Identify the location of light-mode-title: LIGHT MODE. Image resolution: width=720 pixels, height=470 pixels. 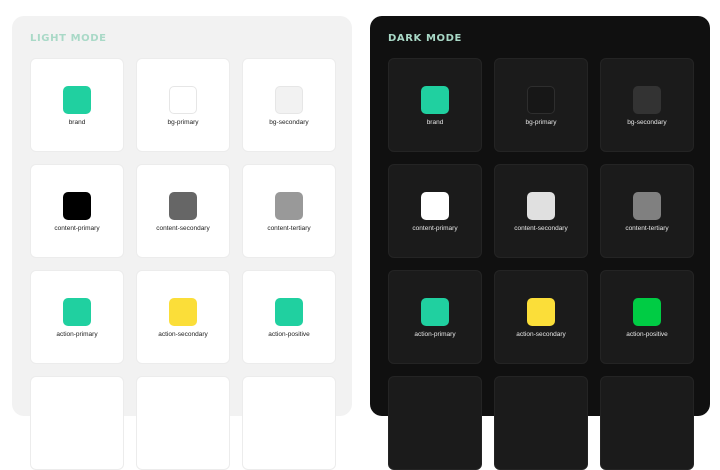
(68, 38).